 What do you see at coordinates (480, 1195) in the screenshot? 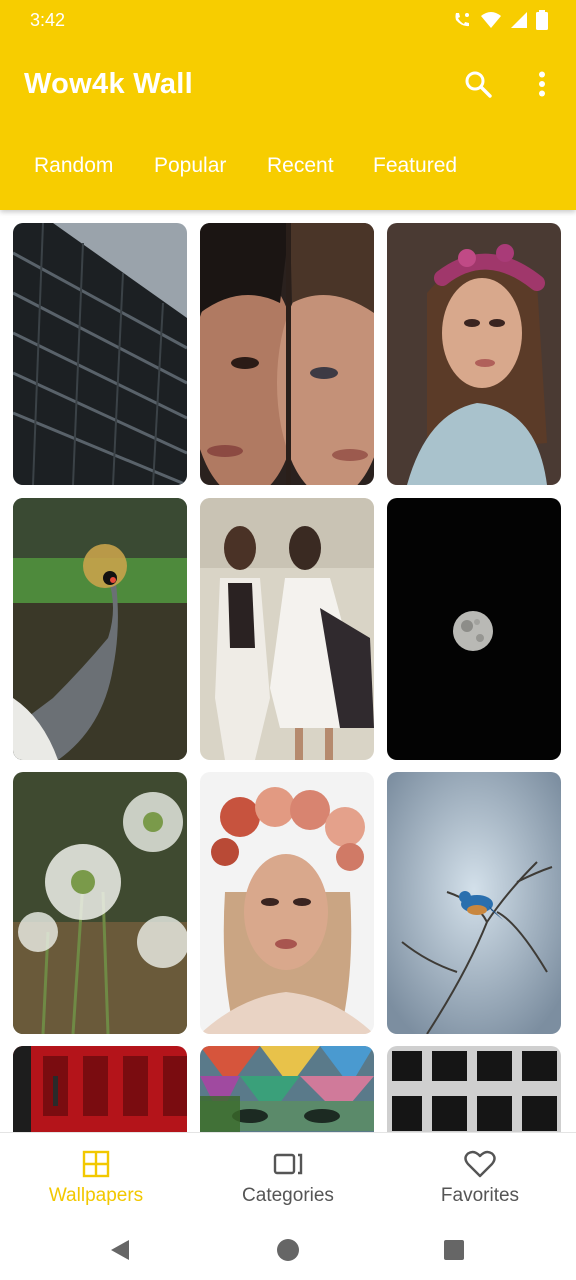
I see `nav-favorites-label: Favorites` at bounding box center [480, 1195].